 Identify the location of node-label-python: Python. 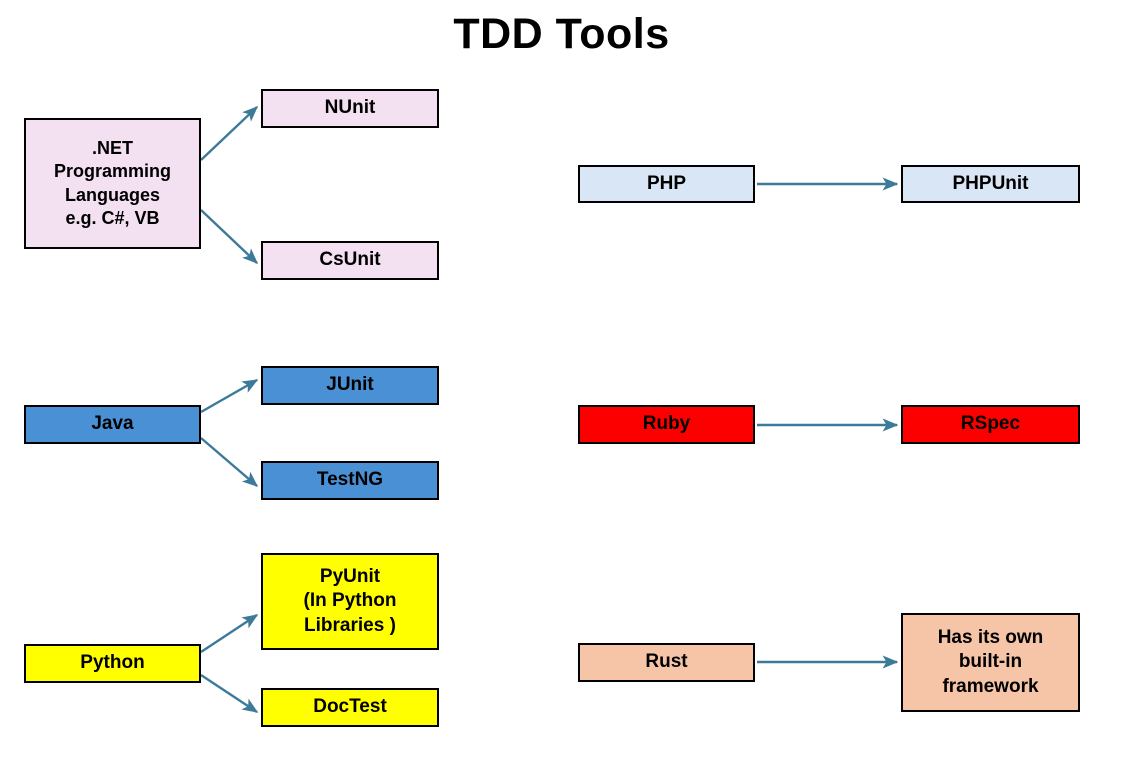
(112, 663).